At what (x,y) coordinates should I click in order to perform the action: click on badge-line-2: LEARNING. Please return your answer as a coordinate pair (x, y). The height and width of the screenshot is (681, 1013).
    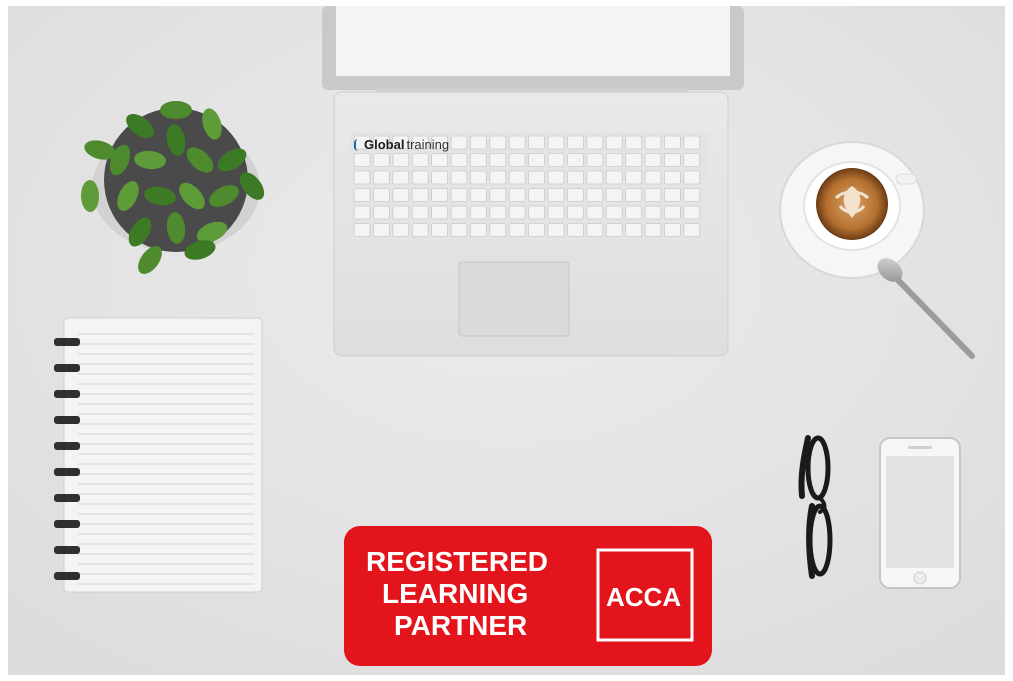
    Looking at the image, I should click on (455, 593).